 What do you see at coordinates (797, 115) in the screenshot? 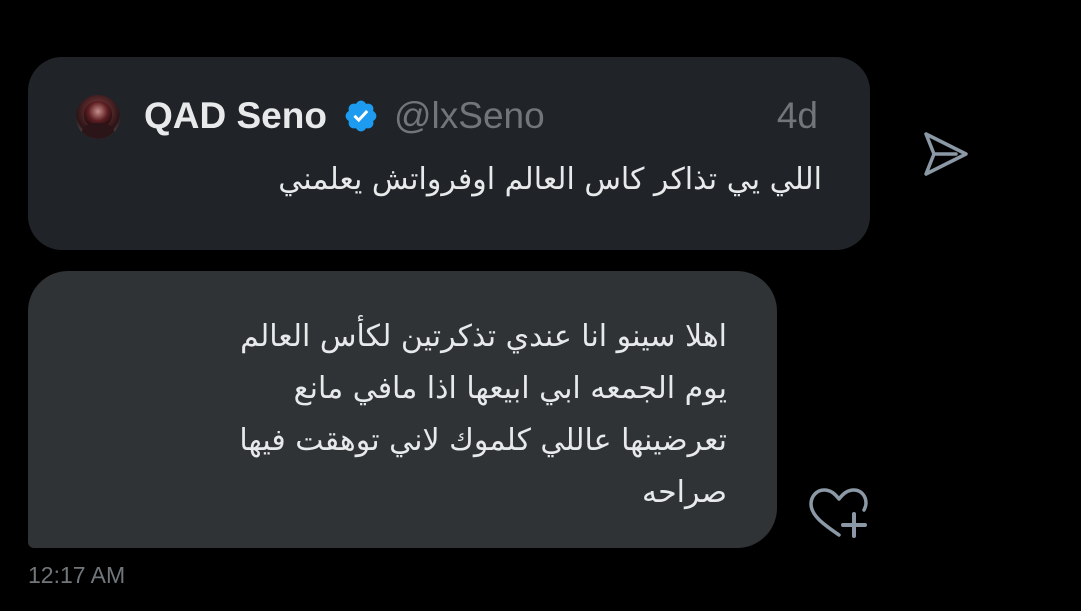
I see `post-time-ago: 4d` at bounding box center [797, 115].